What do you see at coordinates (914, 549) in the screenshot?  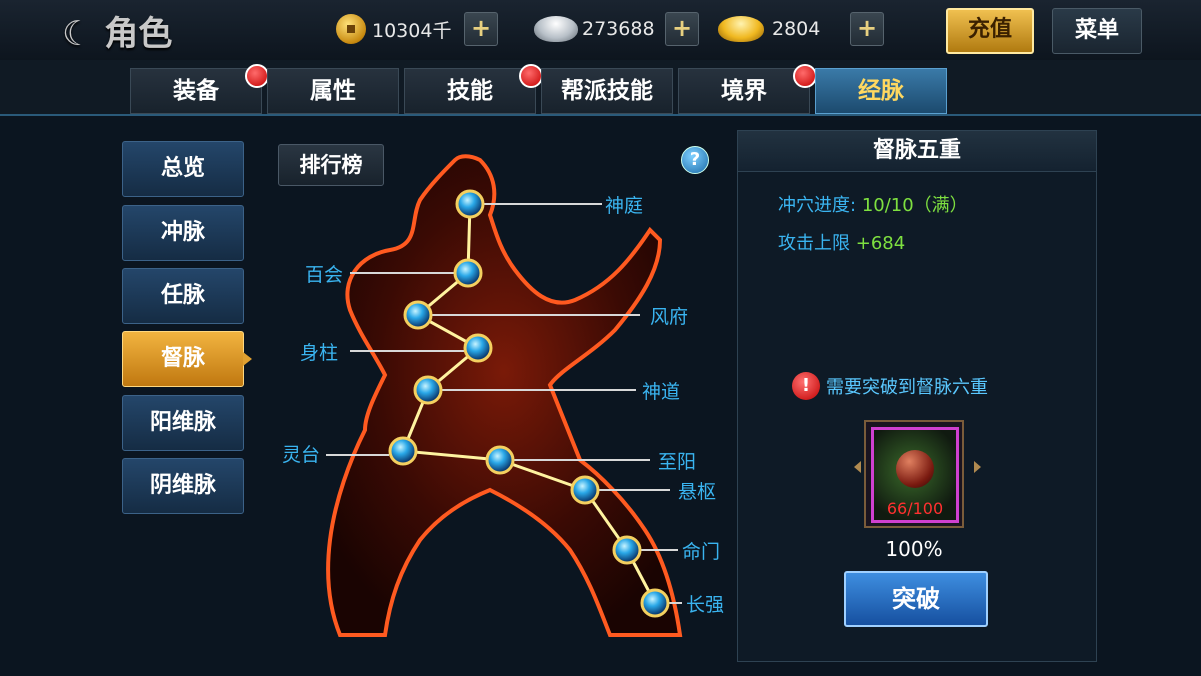 I see `success-rate: 100%` at bounding box center [914, 549].